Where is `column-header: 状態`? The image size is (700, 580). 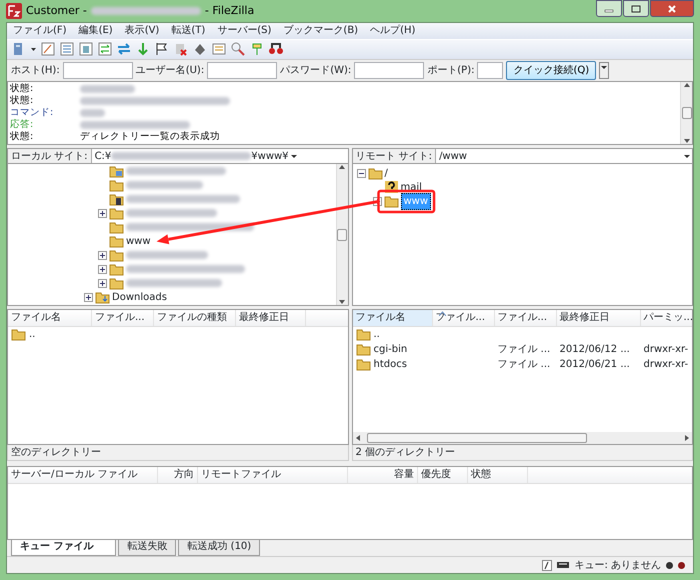 column-header: 状態 is located at coordinates (498, 475).